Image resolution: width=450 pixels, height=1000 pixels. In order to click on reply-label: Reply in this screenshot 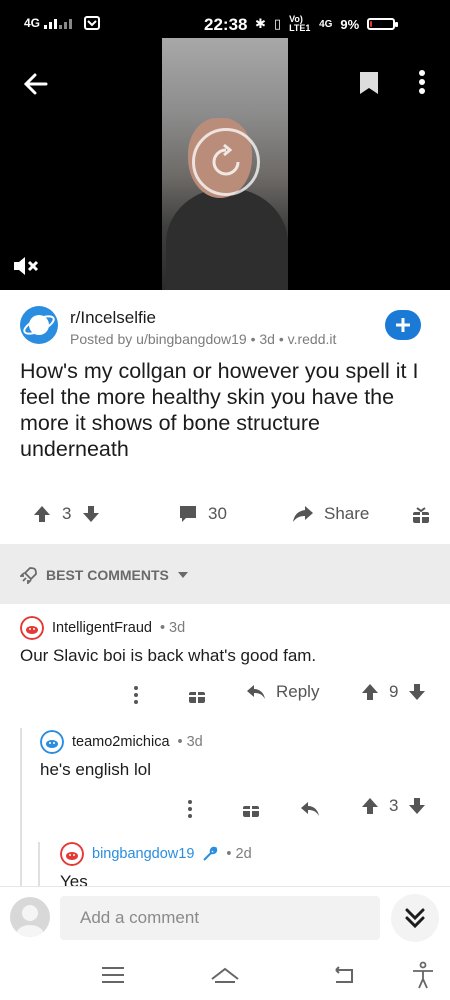, I will do `click(298, 691)`.